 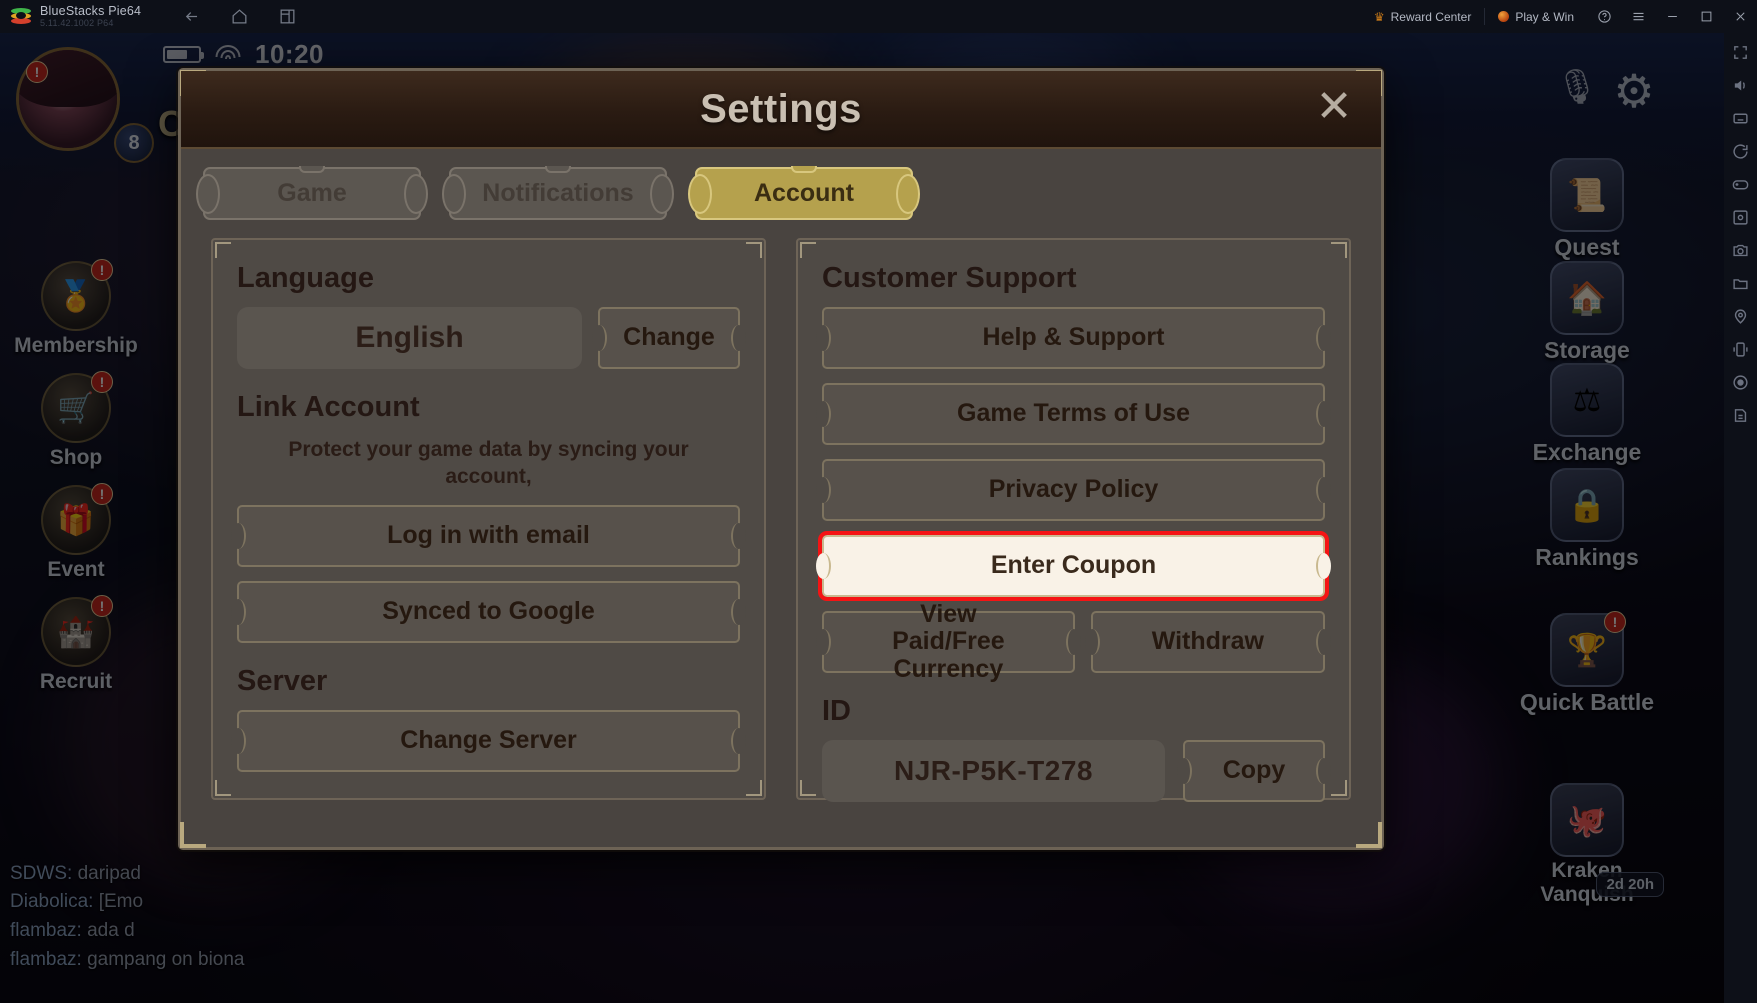 I want to click on titlebar-right-group: ♛ Reward Center Play & Win, so click(x=1559, y=16).